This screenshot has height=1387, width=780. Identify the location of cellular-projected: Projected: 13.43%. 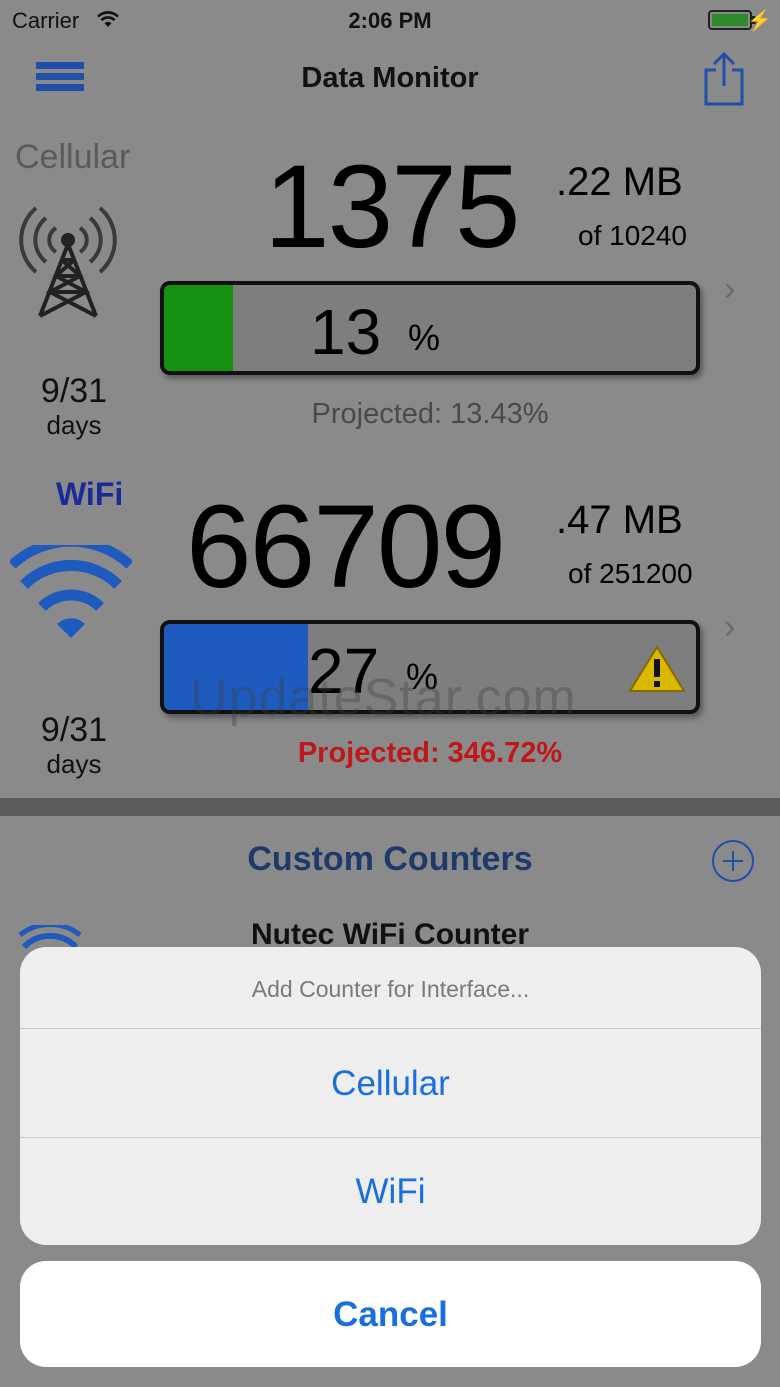
(430, 414).